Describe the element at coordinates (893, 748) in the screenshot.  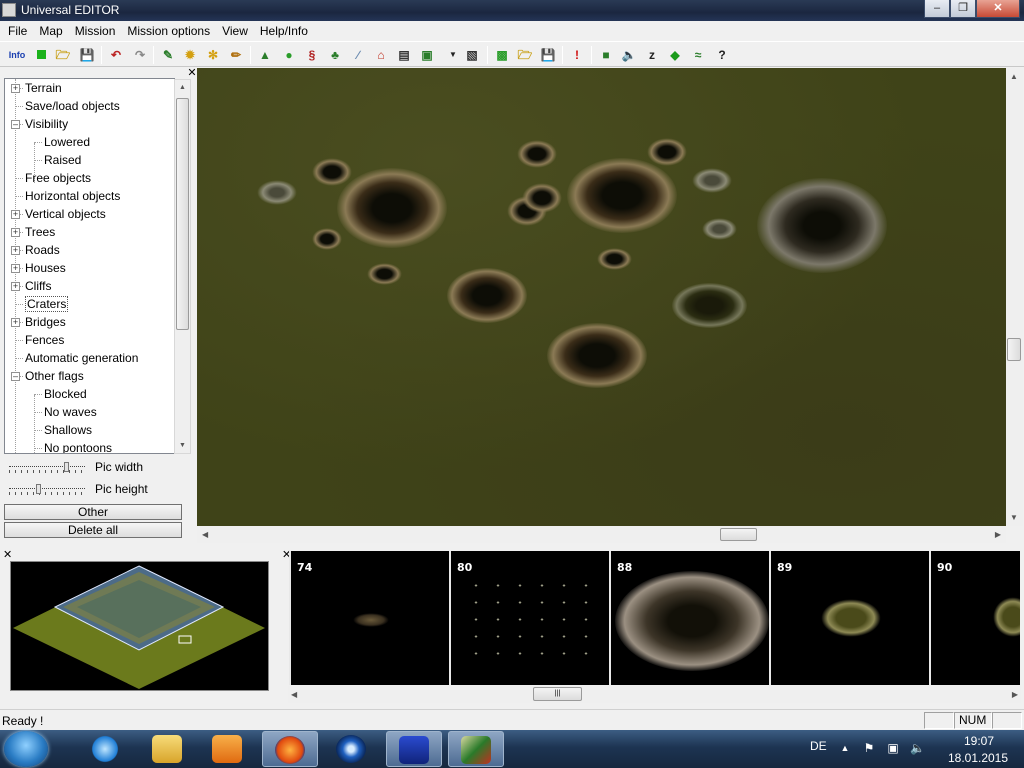
I see `network-icon: ▣` at that location.